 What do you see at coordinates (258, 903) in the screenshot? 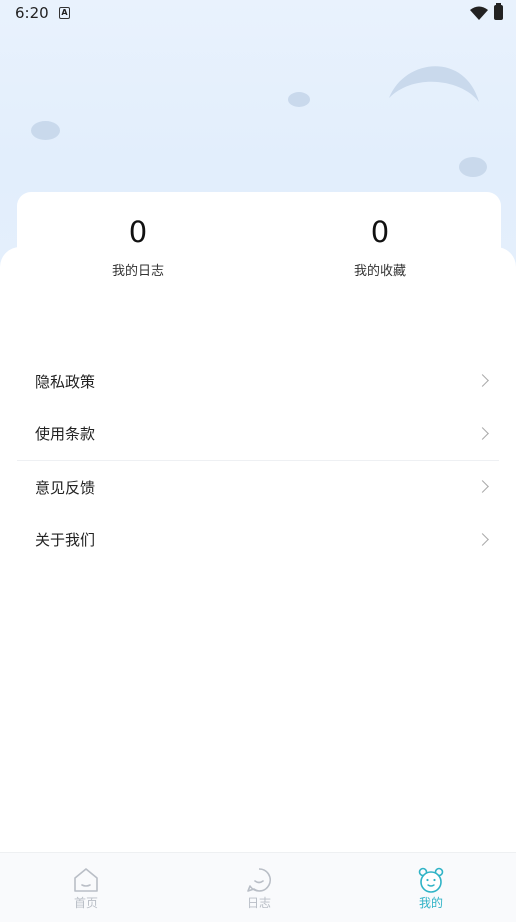
I see `tab-label: 日志` at bounding box center [258, 903].